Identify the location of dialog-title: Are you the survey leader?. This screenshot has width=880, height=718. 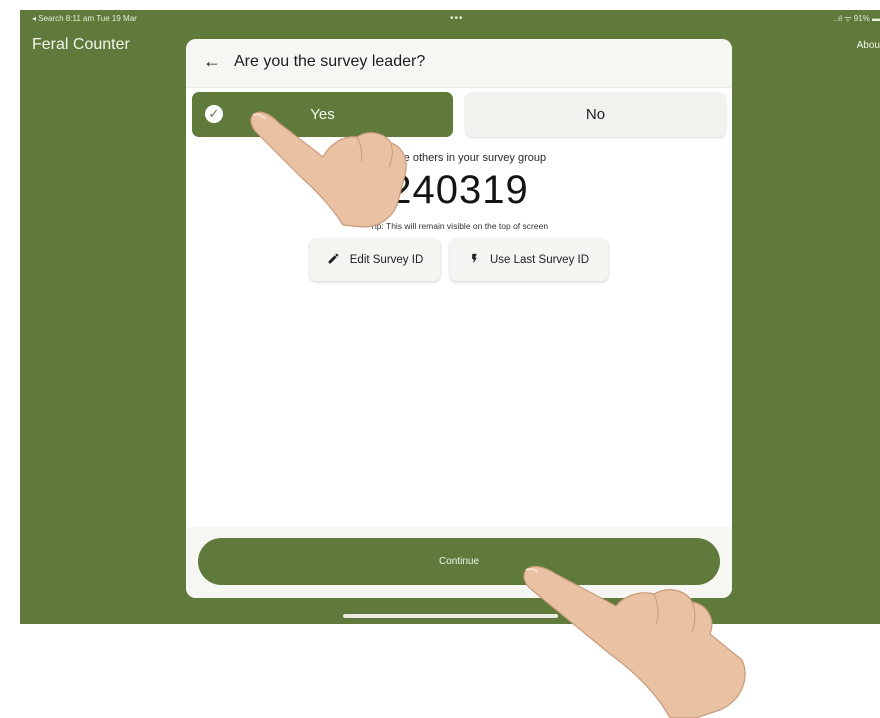
(330, 61).